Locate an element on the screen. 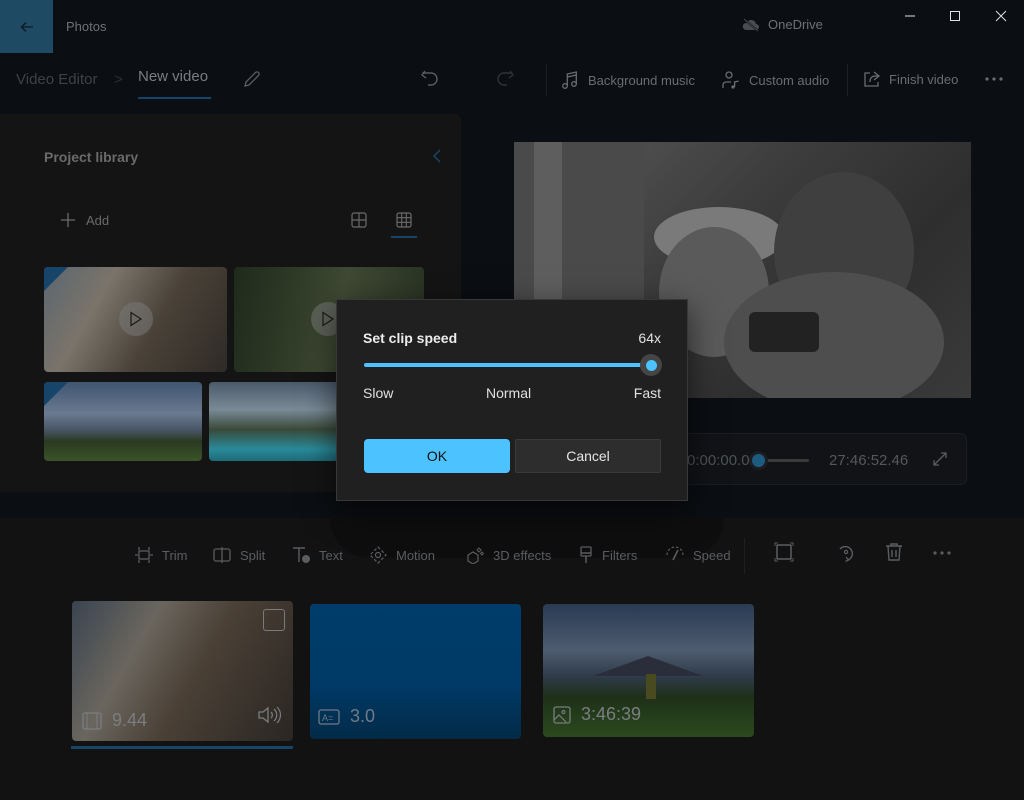 This screenshot has width=1024, height=800. custom-audio-button: Custom audio is located at coordinates (775, 80).